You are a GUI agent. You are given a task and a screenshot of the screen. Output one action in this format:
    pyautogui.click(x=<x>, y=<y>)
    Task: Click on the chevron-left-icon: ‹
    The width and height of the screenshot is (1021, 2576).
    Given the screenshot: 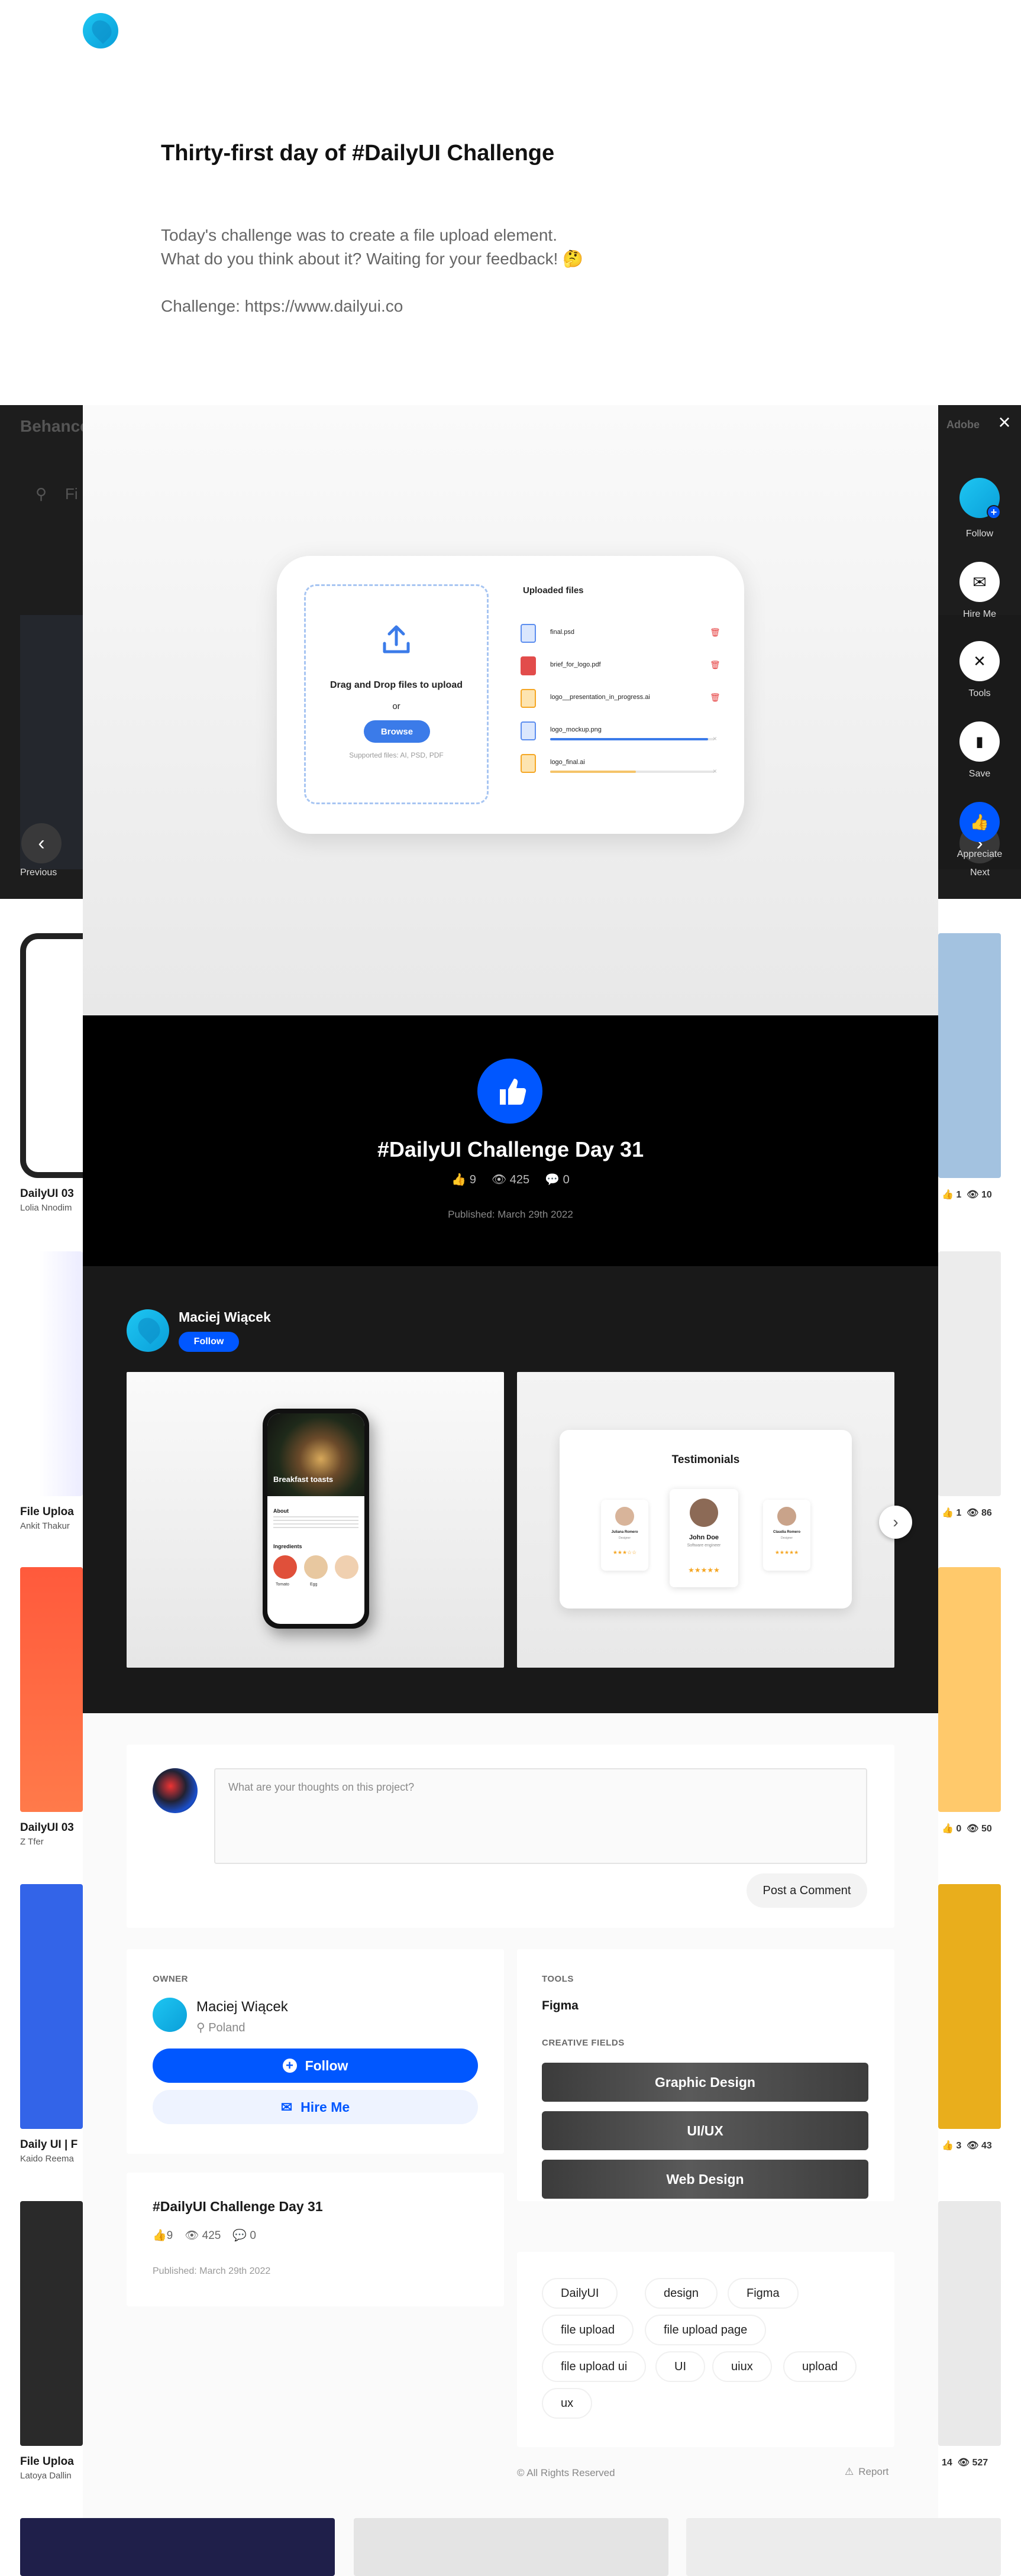 What is the action you would take?
    pyautogui.click(x=41, y=843)
    